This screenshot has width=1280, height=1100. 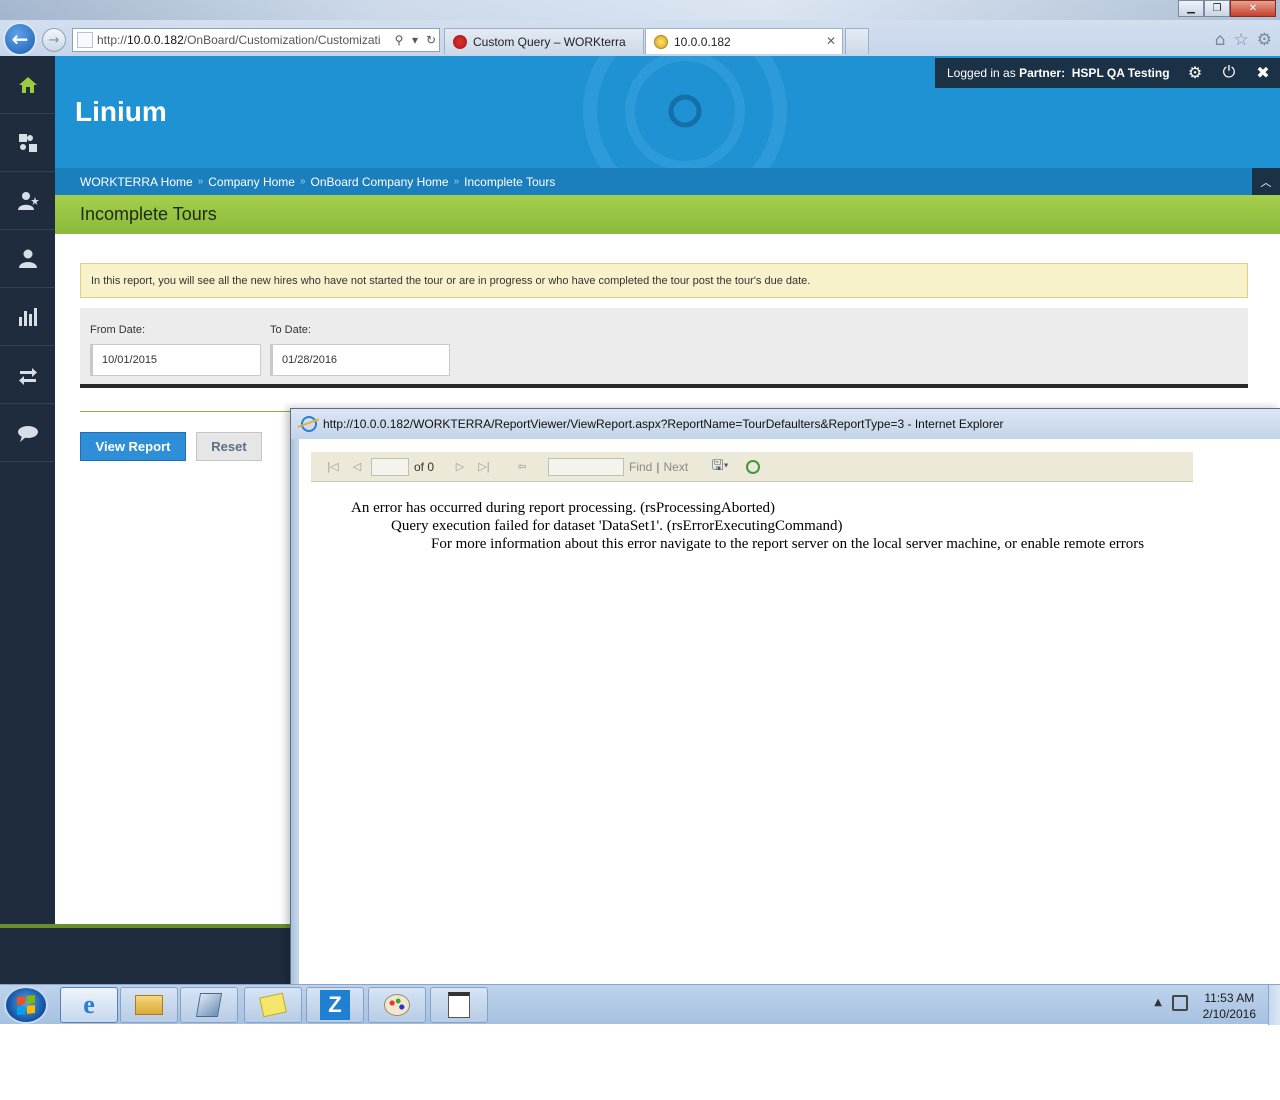 I want to click on from-date-field: 10/01/2015, so click(x=175, y=360).